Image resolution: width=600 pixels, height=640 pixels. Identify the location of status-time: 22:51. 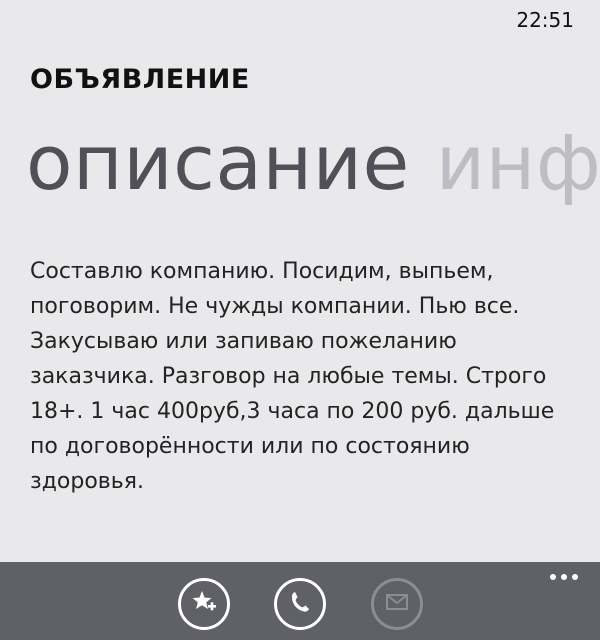
(545, 20).